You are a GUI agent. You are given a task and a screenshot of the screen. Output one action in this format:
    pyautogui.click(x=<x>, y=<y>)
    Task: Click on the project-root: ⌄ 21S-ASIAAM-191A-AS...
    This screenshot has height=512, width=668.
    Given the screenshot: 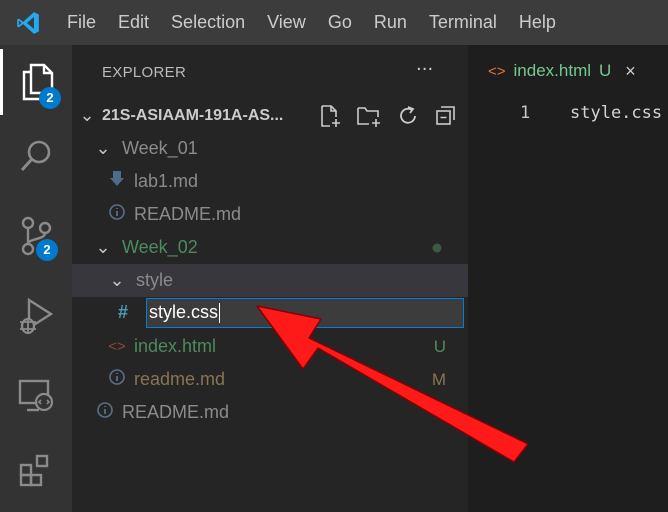 What is the action you would take?
    pyautogui.click(x=270, y=115)
    